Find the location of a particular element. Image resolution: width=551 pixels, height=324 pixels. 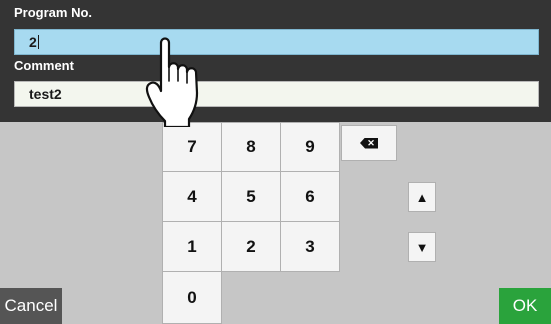

arrow-down-icon: ▼ is located at coordinates (422, 247).